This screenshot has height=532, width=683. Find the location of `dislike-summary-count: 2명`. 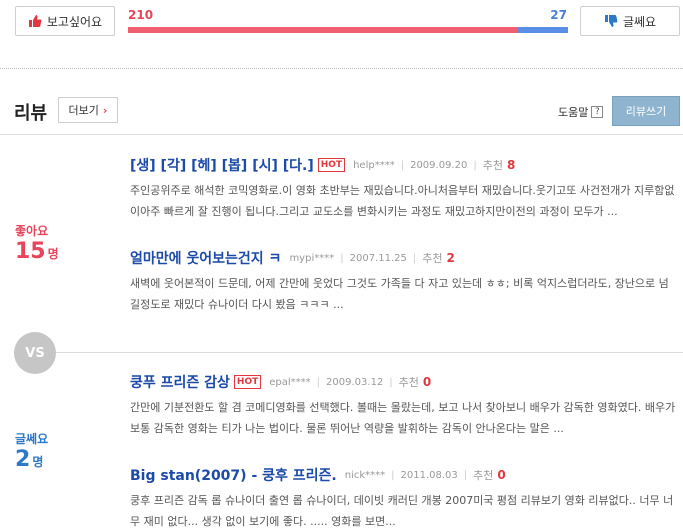

dislike-summary-count: 2명 is located at coordinates (29, 459).